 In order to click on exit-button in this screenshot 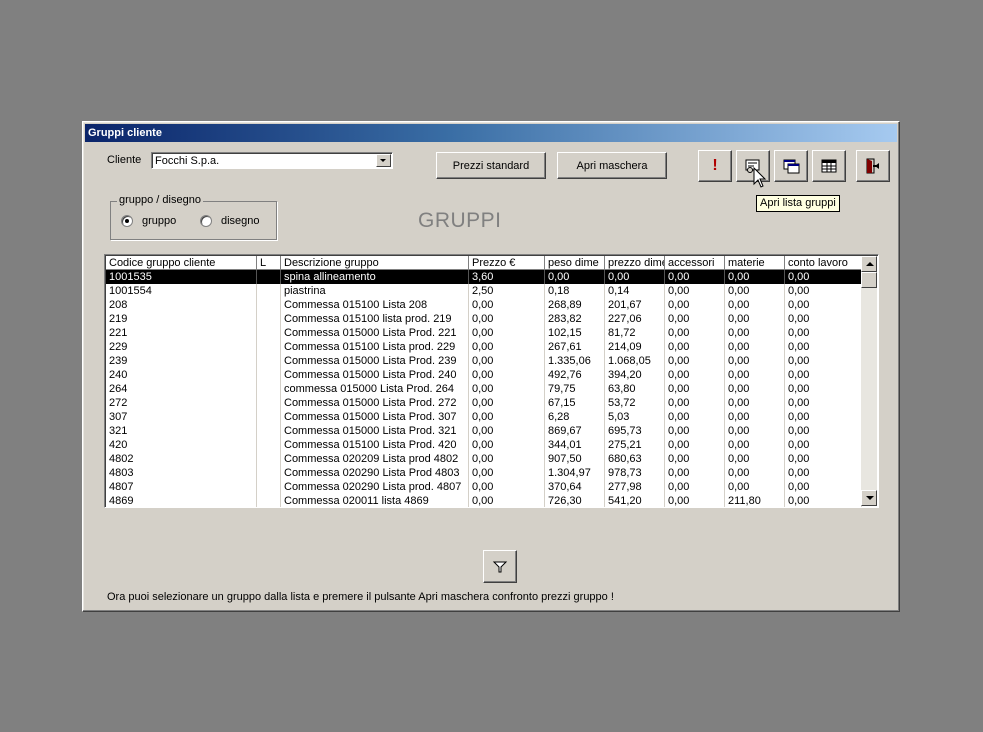, I will do `click(873, 166)`.